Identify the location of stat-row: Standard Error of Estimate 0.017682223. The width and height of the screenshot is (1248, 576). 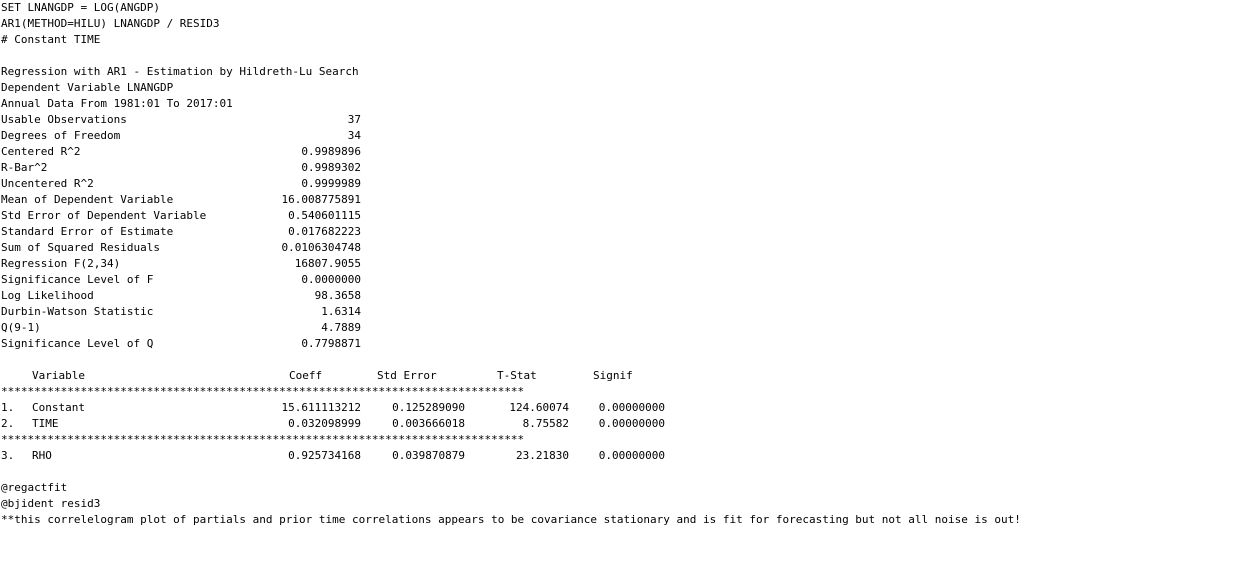
(181, 232).